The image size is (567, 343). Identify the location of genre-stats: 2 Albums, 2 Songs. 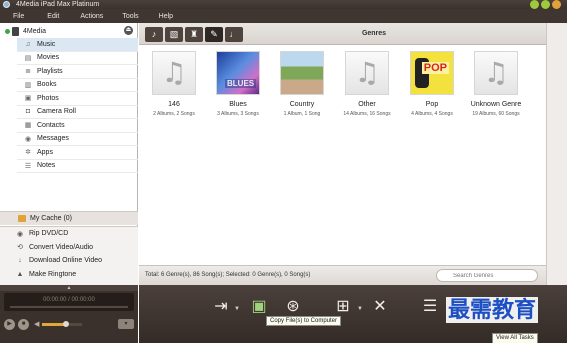
(174, 114).